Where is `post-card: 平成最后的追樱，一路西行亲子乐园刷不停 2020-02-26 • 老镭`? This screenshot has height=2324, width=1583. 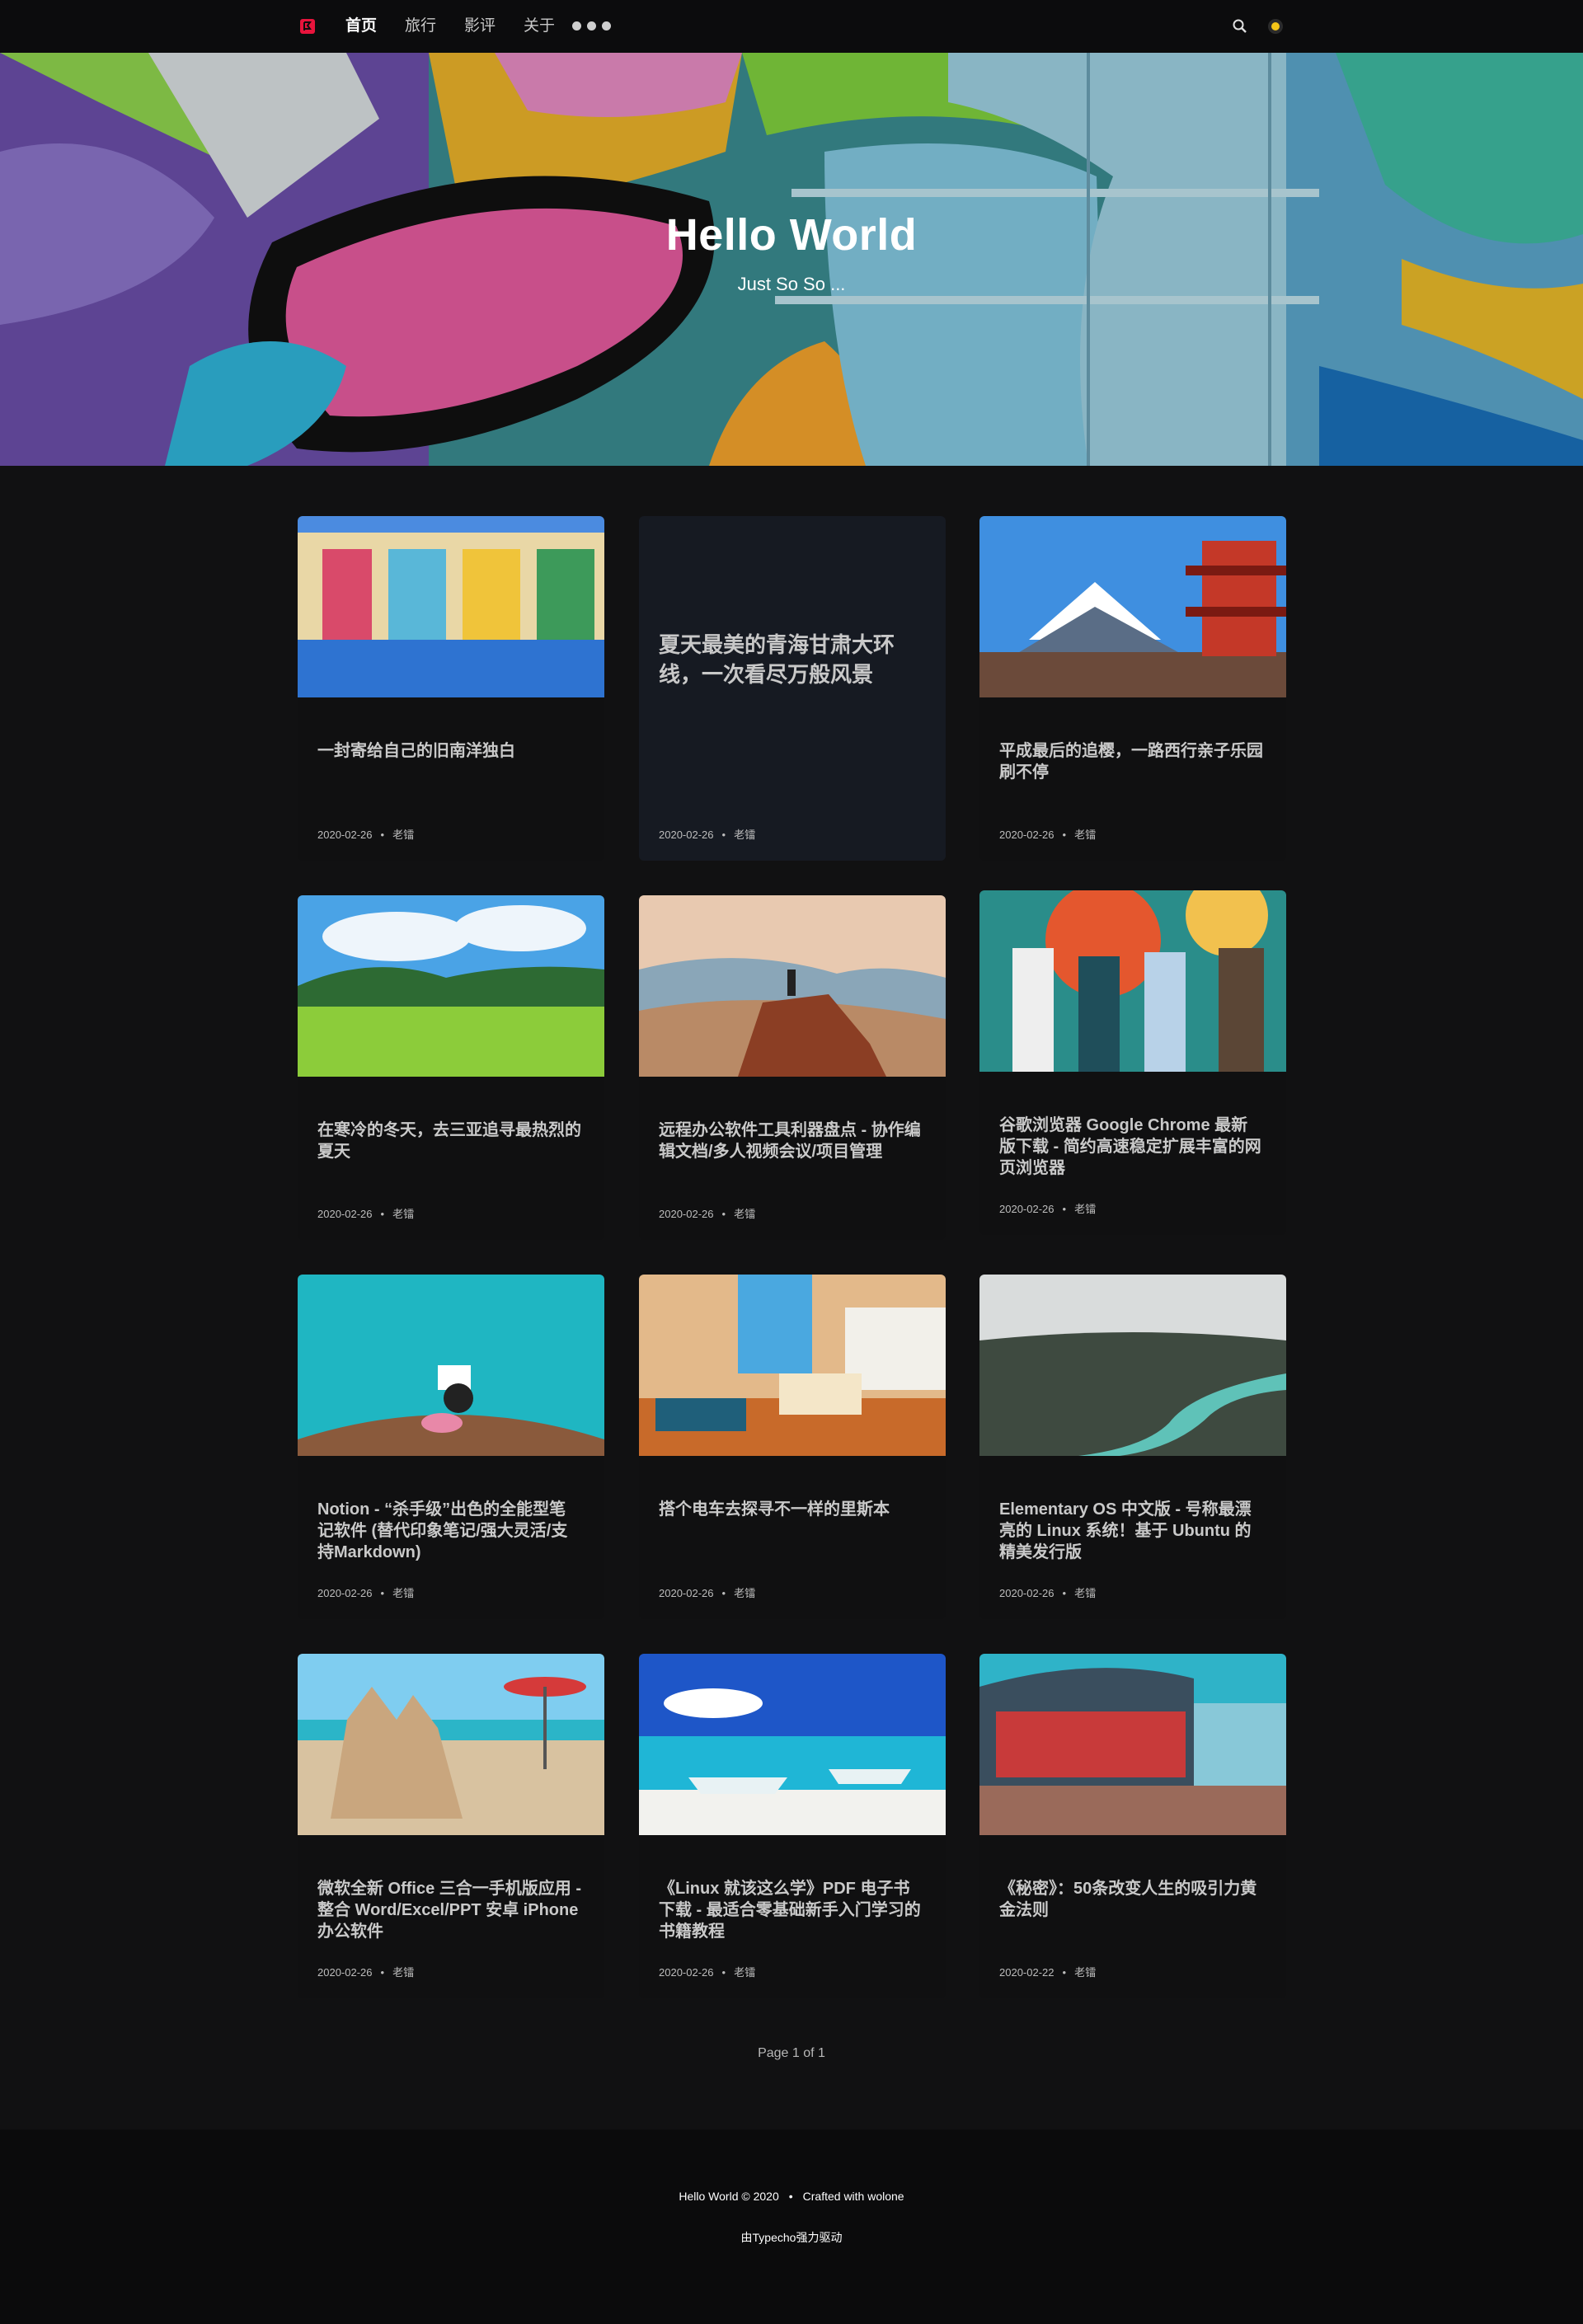 post-card: 平成最后的追樱，一路西行亲子乐园刷不停 2020-02-26 • 老镭 is located at coordinates (1132, 688).